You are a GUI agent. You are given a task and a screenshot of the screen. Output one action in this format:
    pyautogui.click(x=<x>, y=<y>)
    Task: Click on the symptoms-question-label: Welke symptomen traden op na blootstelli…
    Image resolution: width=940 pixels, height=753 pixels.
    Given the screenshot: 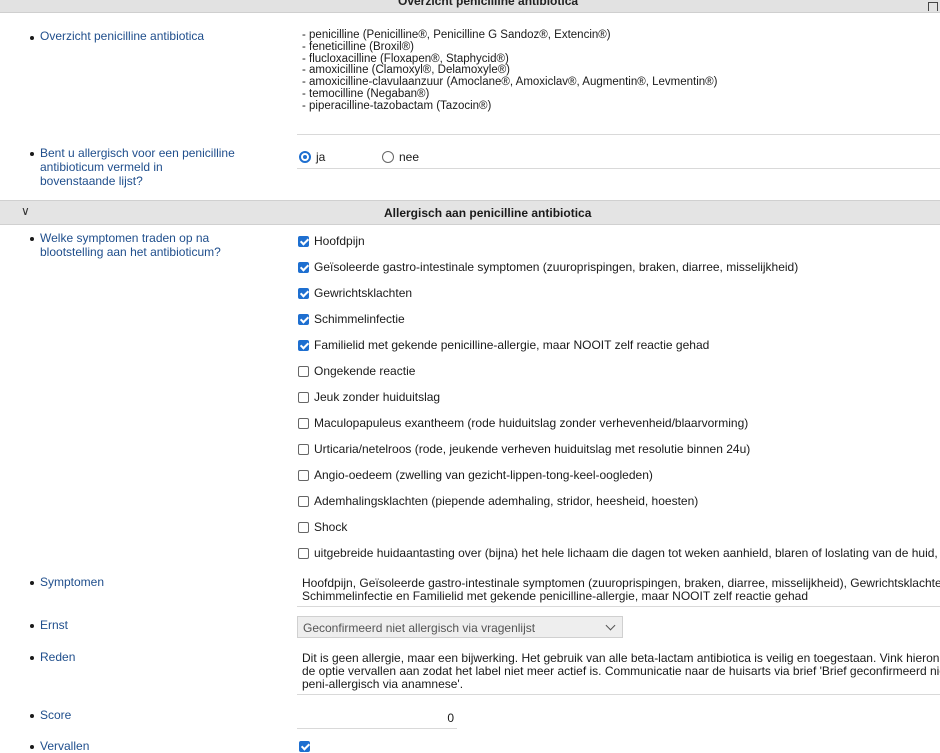 What is the action you would take?
    pyautogui.click(x=130, y=245)
    